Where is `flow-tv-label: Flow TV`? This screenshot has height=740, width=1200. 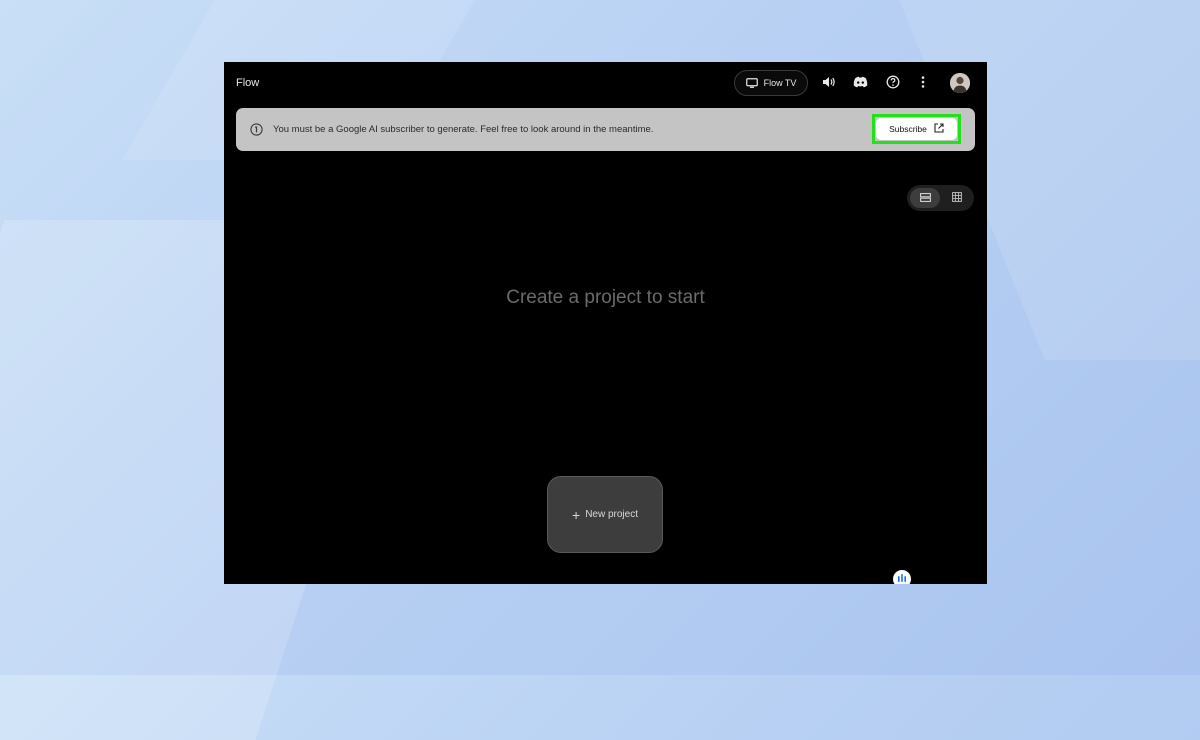
flow-tv-label: Flow TV is located at coordinates (780, 83).